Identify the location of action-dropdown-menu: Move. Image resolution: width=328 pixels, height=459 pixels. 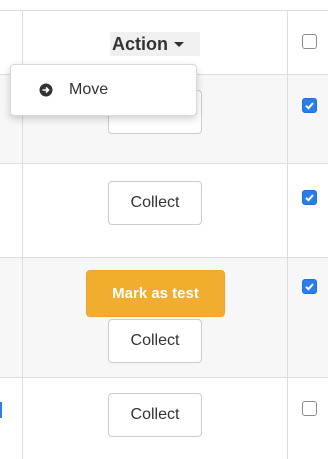
(103, 90).